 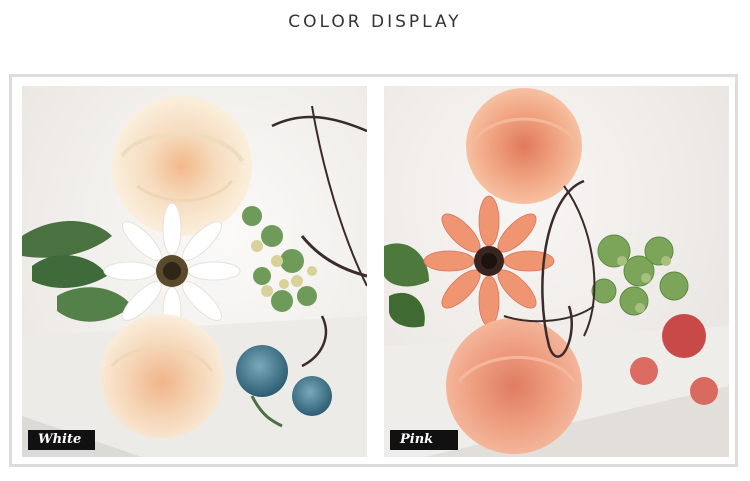 I want to click on page-title: COLOR DISPLAY, so click(x=375, y=22).